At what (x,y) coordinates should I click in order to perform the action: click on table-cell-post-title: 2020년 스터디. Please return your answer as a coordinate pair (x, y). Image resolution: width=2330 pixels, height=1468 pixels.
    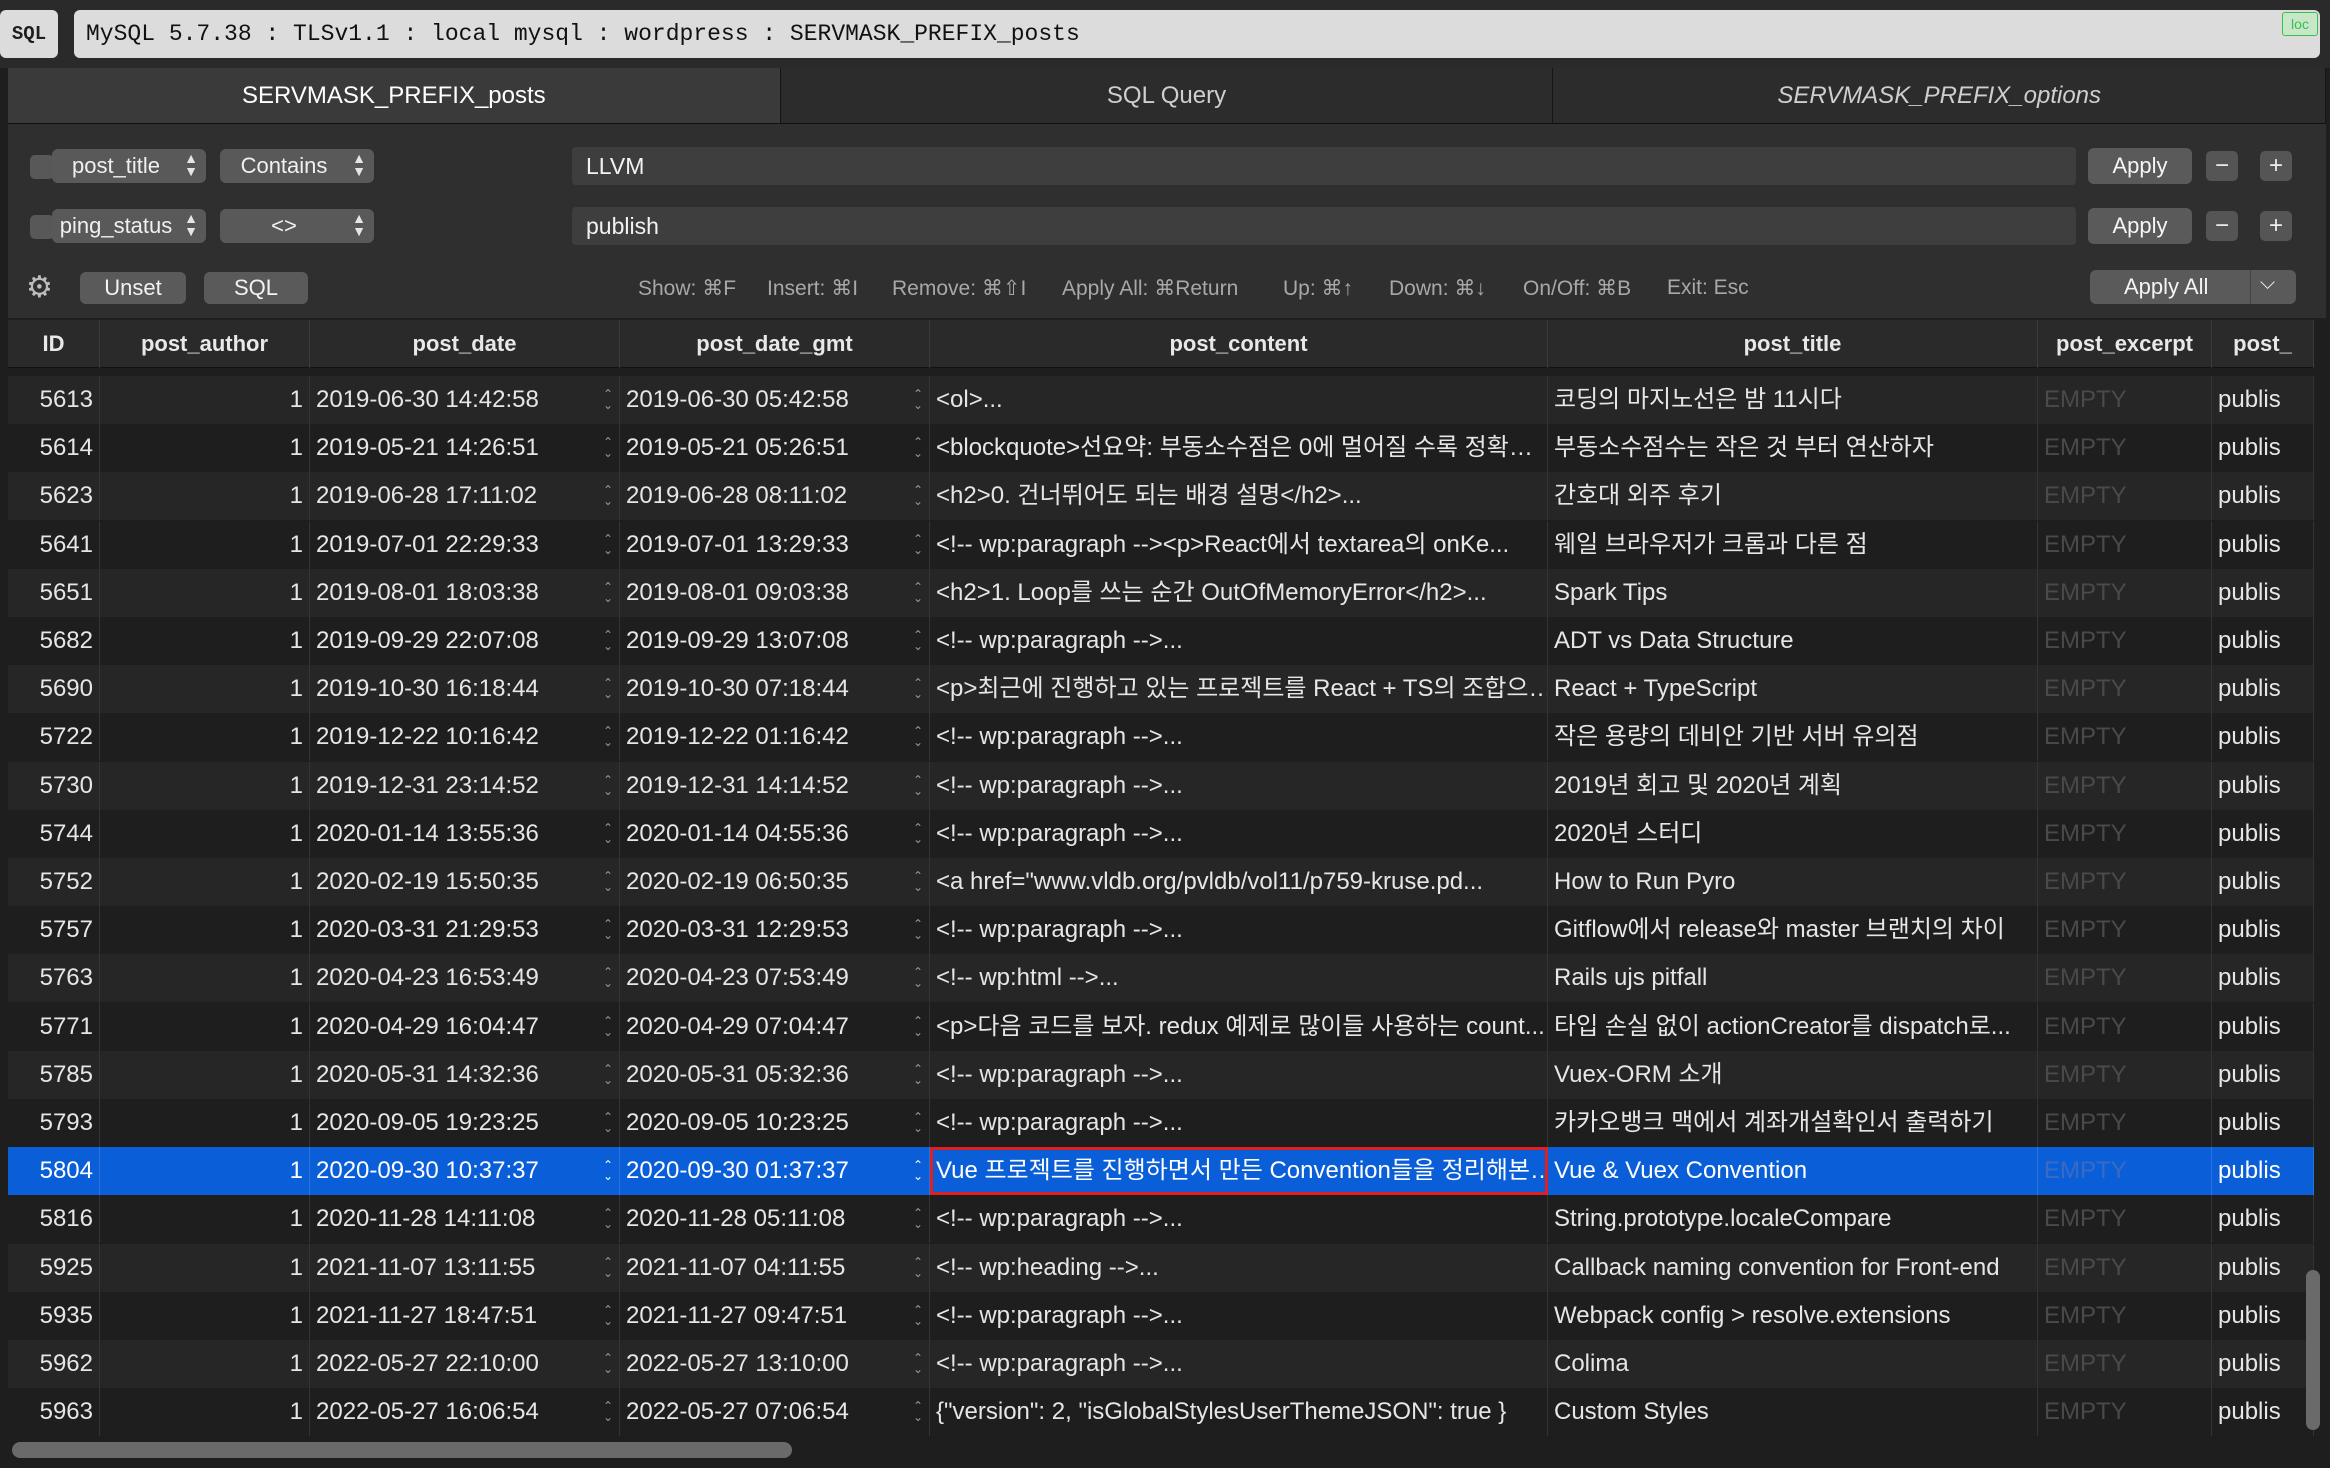
    Looking at the image, I should click on (1793, 833).